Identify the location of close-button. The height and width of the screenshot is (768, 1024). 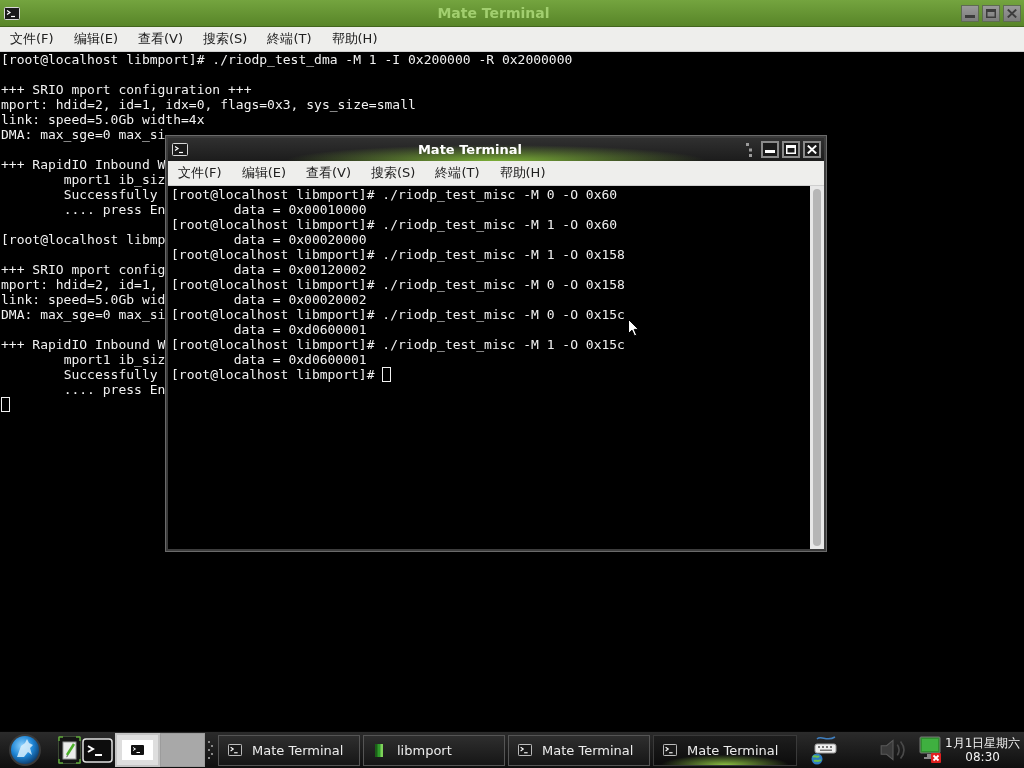
(812, 149).